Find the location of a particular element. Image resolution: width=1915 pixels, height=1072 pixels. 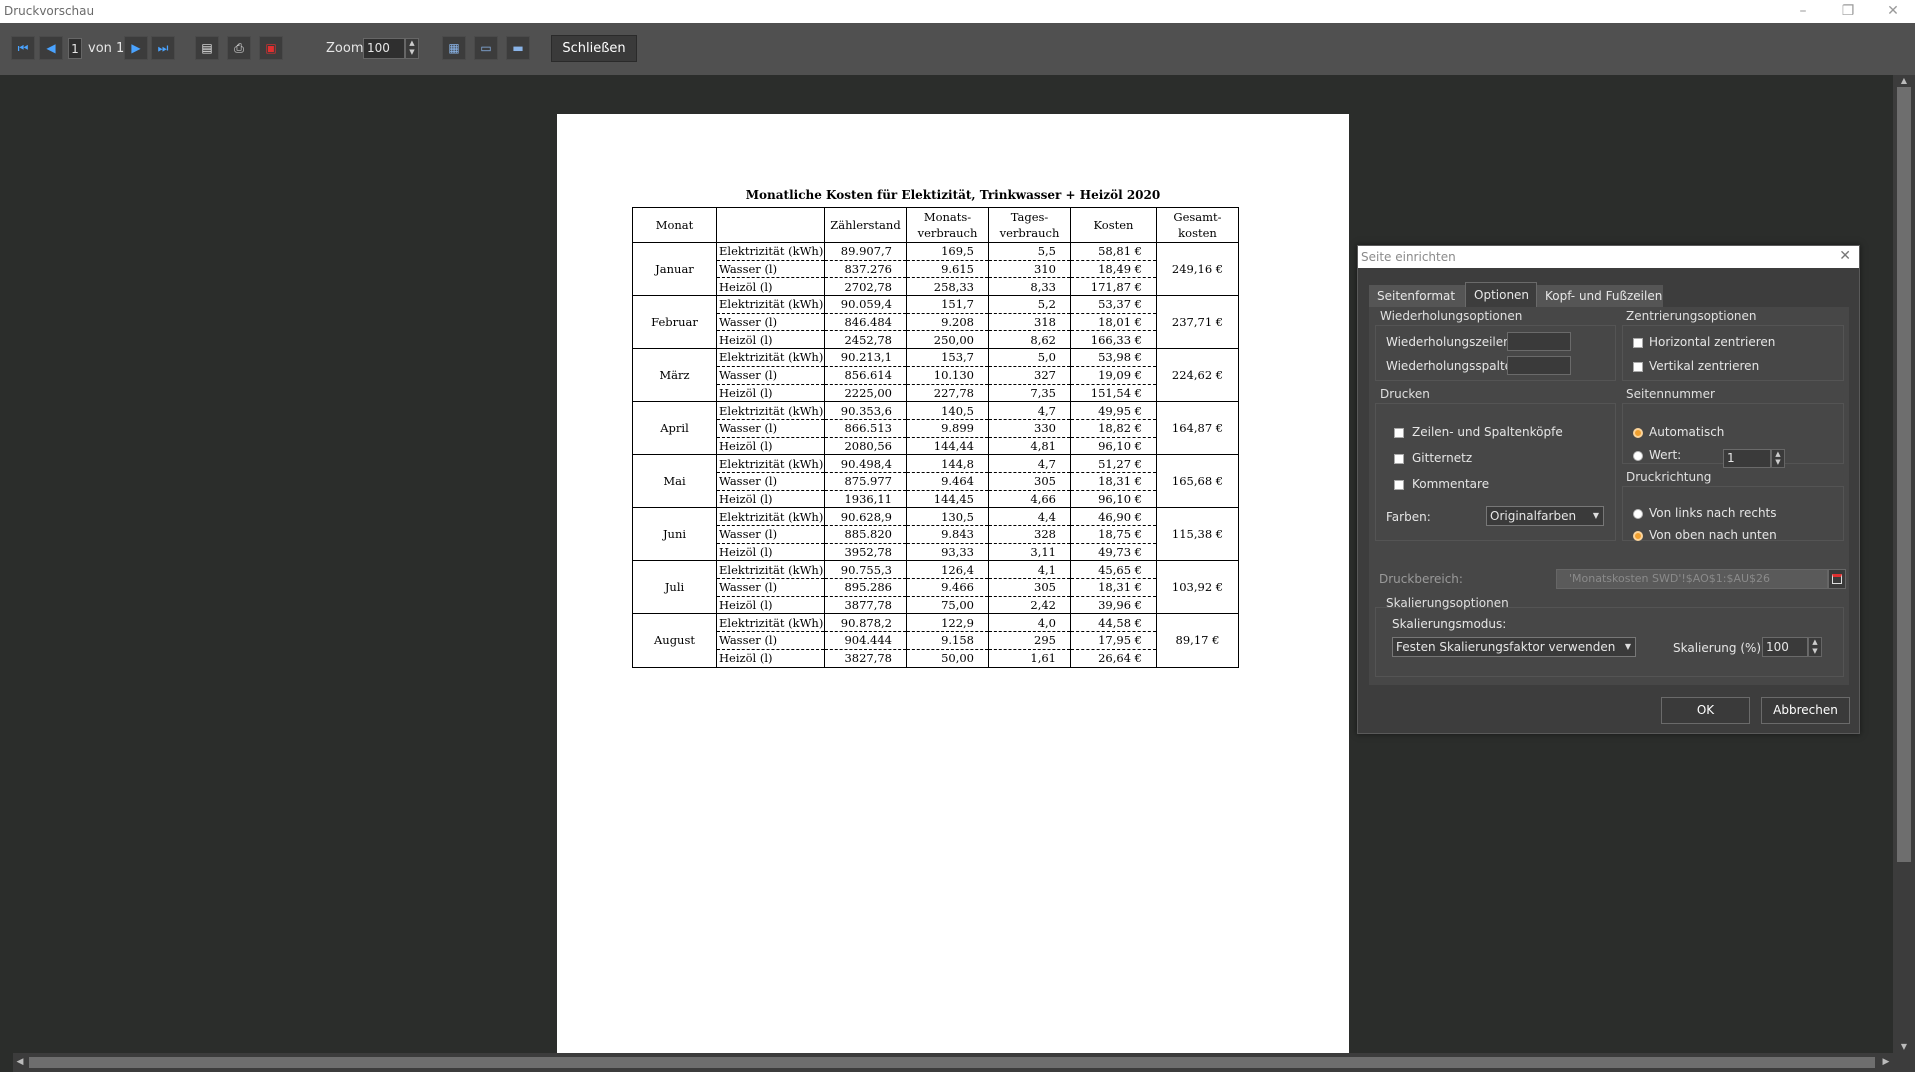

horizontal-scrollbar: ◀ ▶ is located at coordinates (953, 1062).